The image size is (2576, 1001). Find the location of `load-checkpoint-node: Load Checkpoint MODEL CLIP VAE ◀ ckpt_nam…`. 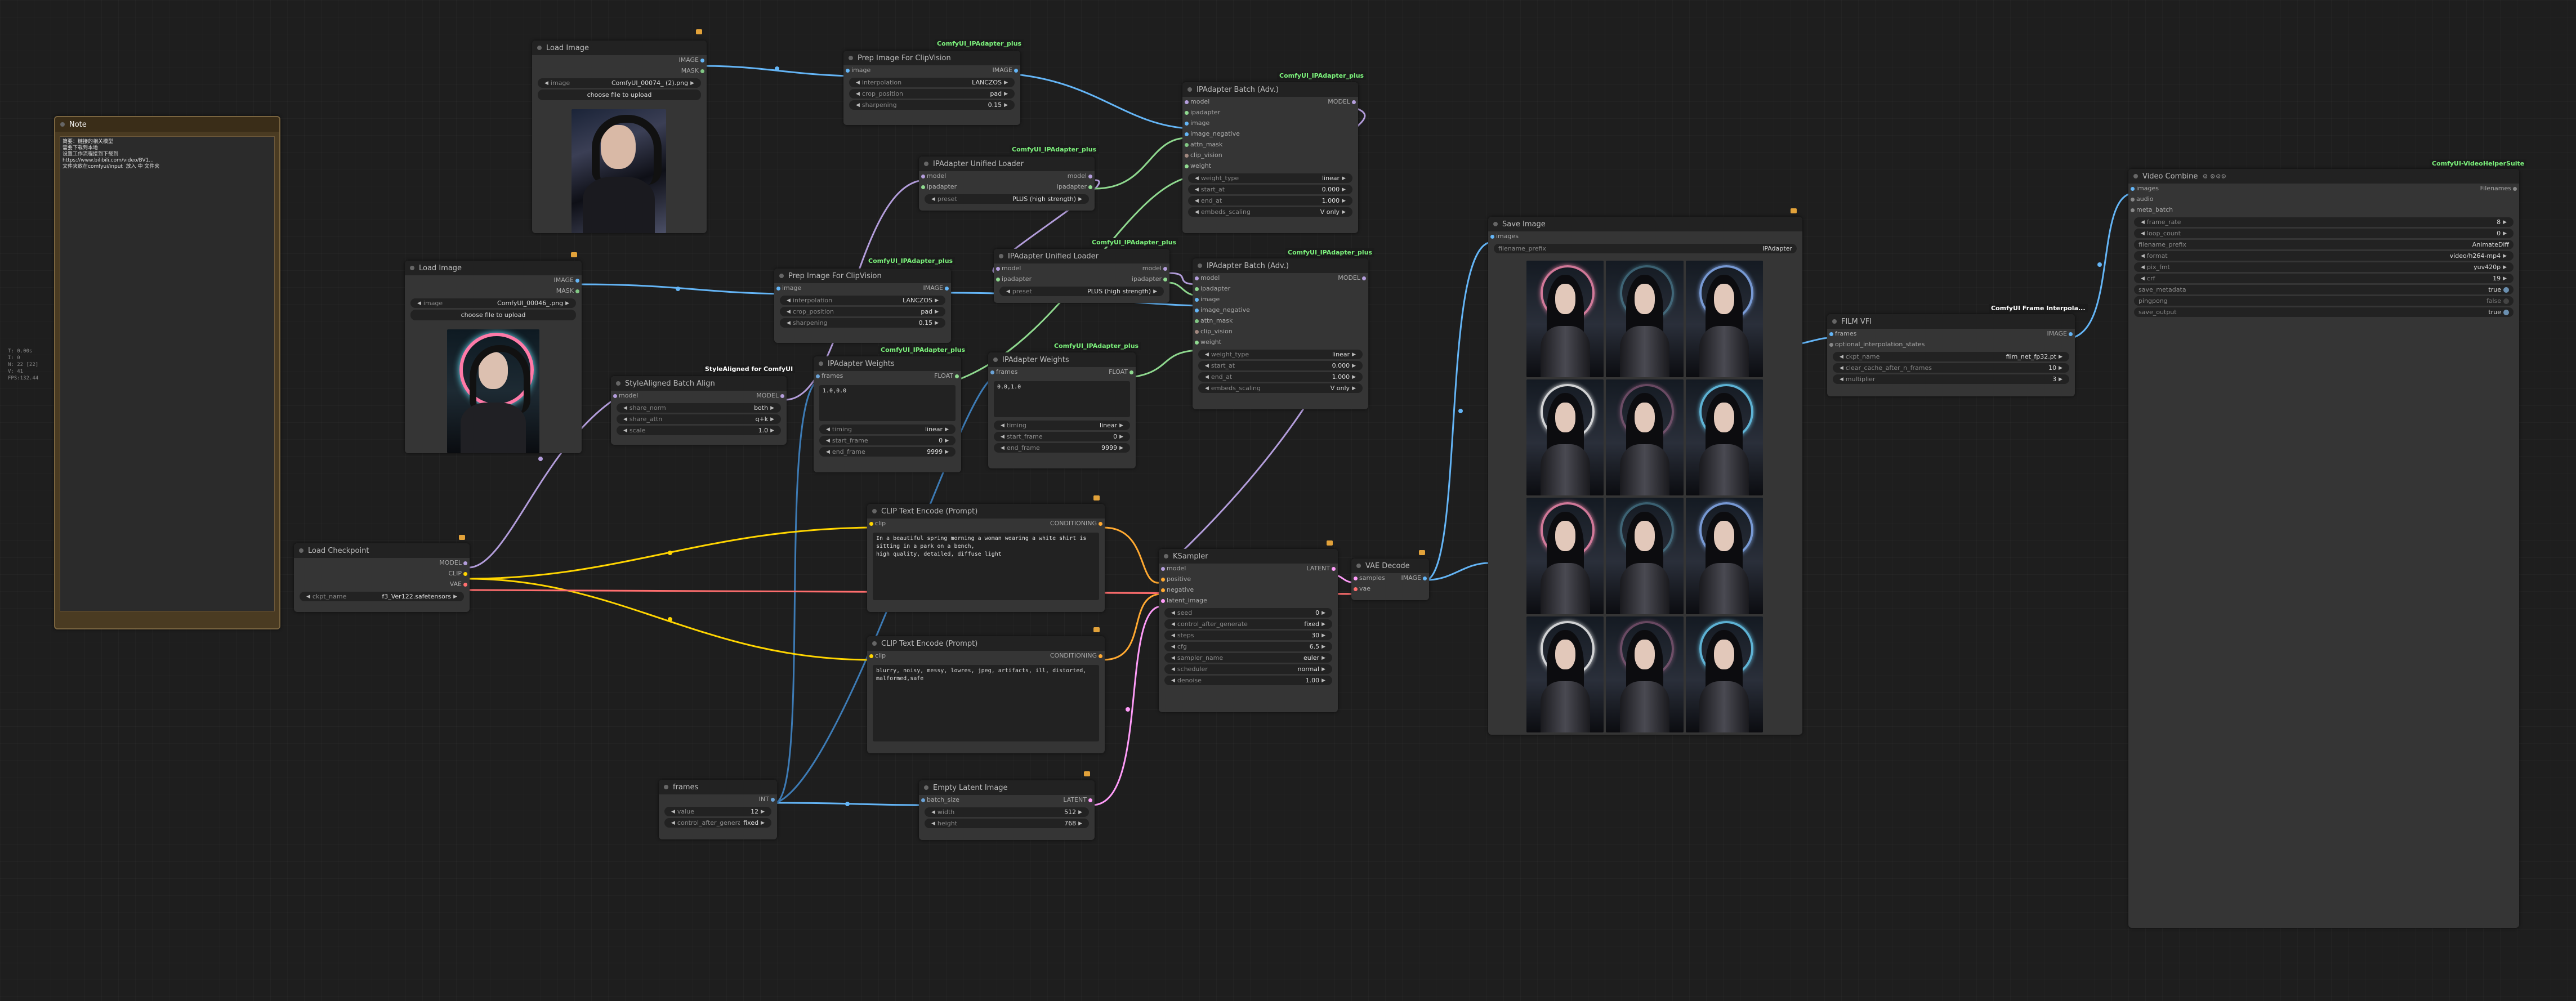

load-checkpoint-node: Load Checkpoint MODEL CLIP VAE ◀ ckpt_nam… is located at coordinates (382, 577).